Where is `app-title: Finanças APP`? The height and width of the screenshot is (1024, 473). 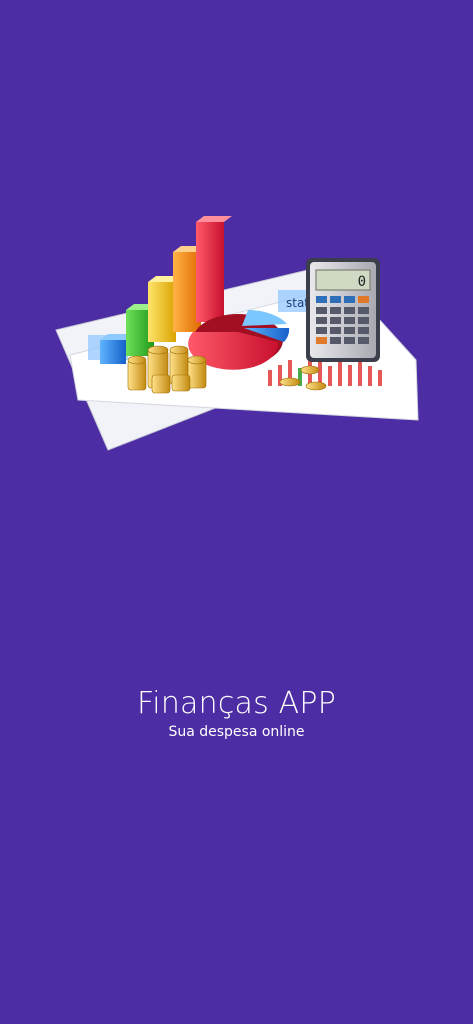
app-title: Finanças APP is located at coordinates (236, 703).